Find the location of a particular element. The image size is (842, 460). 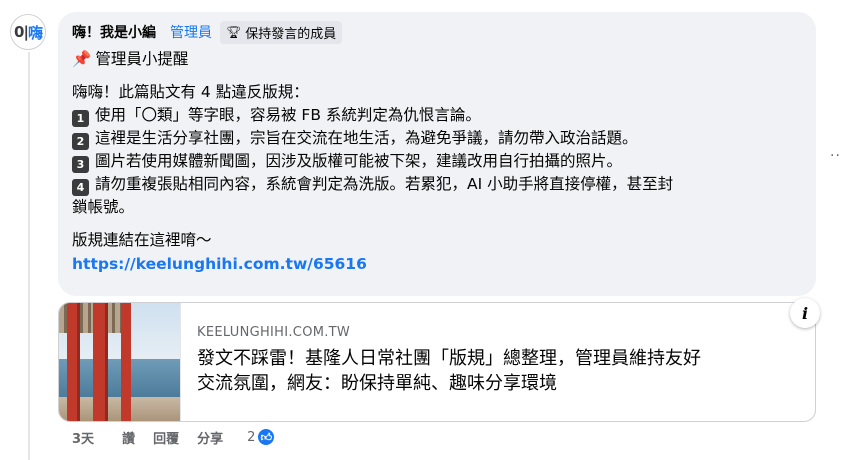

reply-button: 回覆 is located at coordinates (166, 437).